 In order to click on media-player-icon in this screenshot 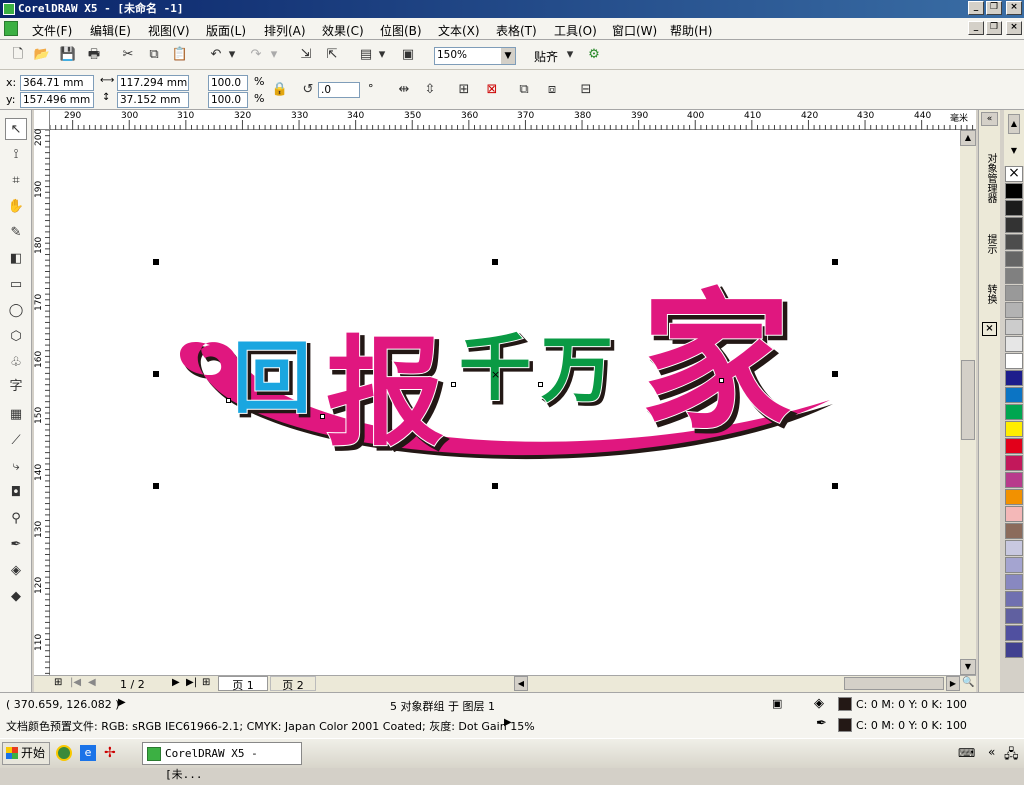, I will do `click(64, 753)`.